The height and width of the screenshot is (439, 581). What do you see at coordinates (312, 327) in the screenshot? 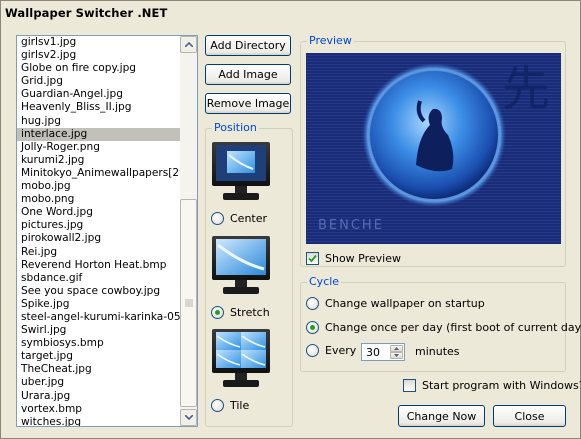
I see `daily-radio` at bounding box center [312, 327].